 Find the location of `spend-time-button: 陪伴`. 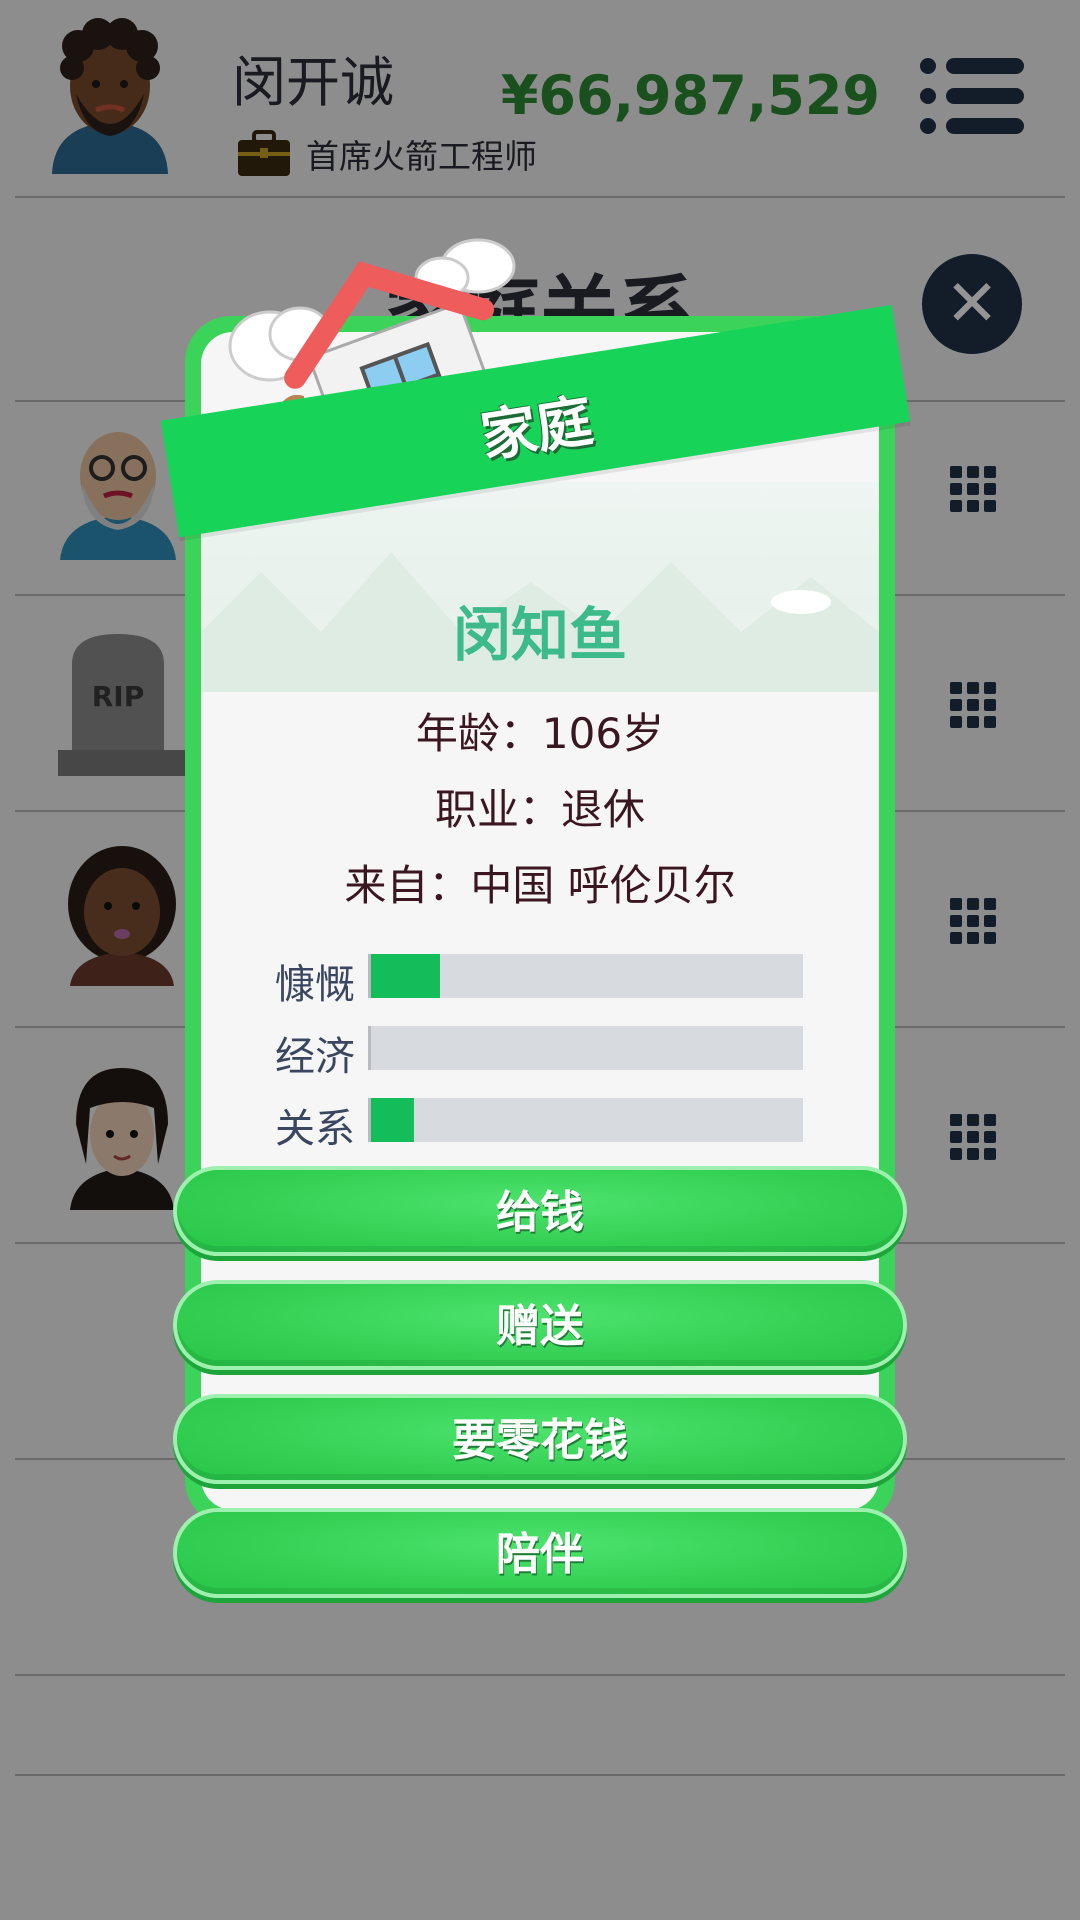

spend-time-button: 陪伴 is located at coordinates (540, 1553).